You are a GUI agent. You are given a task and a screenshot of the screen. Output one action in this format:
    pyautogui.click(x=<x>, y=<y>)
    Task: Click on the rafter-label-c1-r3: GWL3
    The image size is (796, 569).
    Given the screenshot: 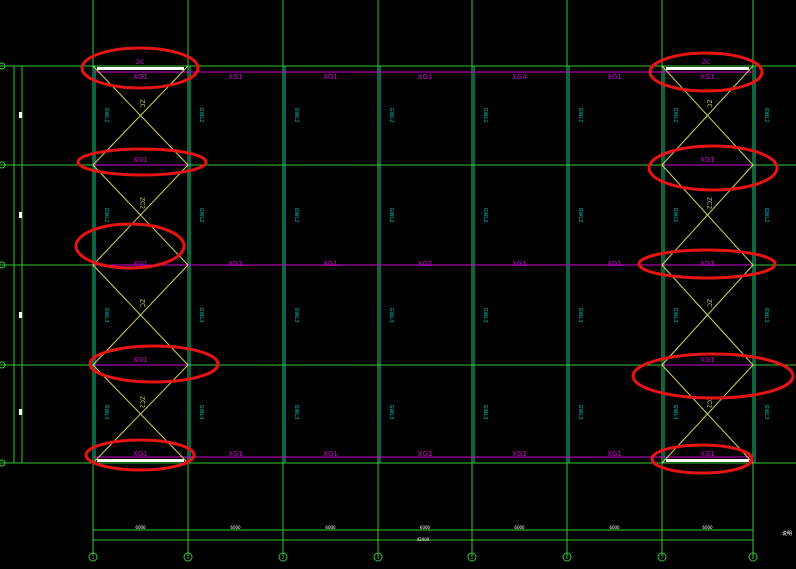 What is the action you would take?
    pyautogui.click(x=106, y=315)
    